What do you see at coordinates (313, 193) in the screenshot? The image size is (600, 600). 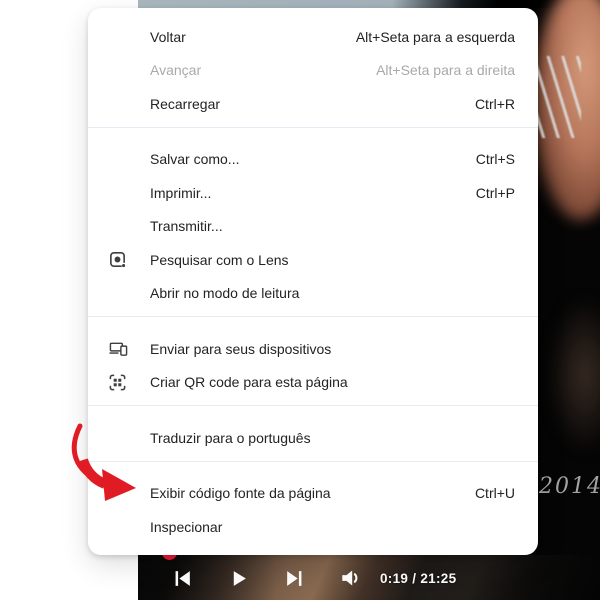 I see `menu-item-imprimir: Imprimir... Ctrl+P` at bounding box center [313, 193].